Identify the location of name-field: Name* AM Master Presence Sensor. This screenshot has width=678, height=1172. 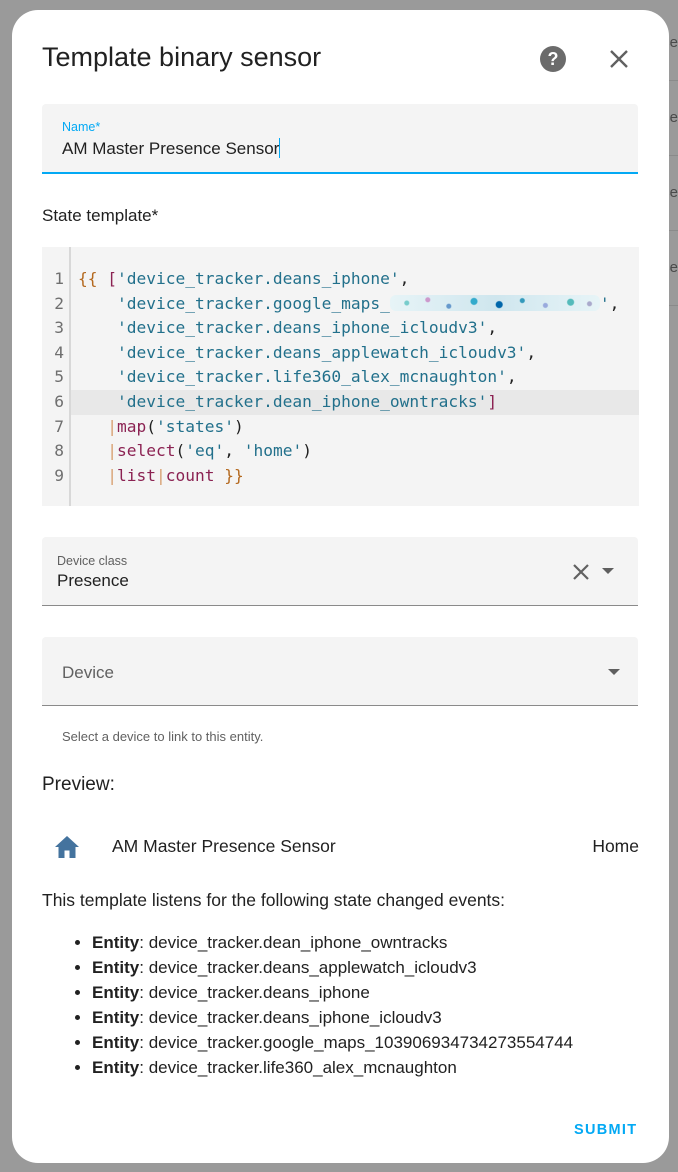
(340, 139).